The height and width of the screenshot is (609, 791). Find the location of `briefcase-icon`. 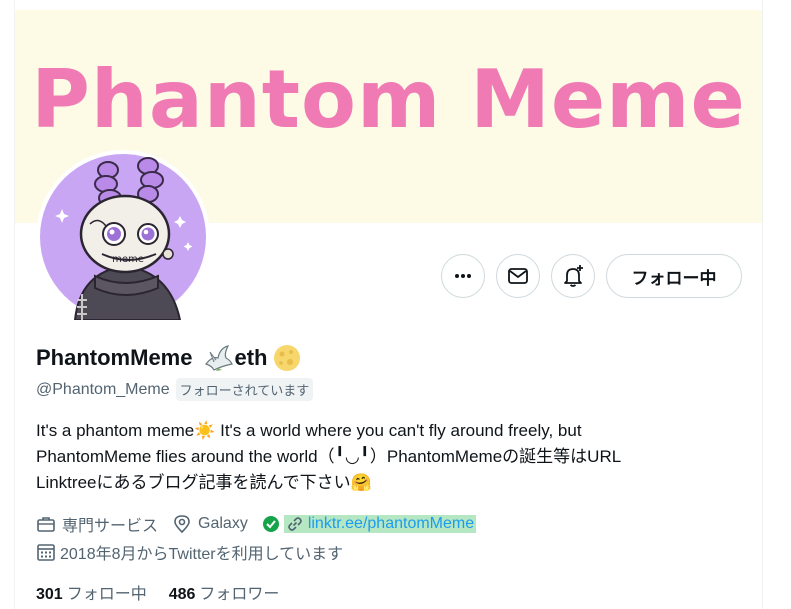

briefcase-icon is located at coordinates (46, 524).